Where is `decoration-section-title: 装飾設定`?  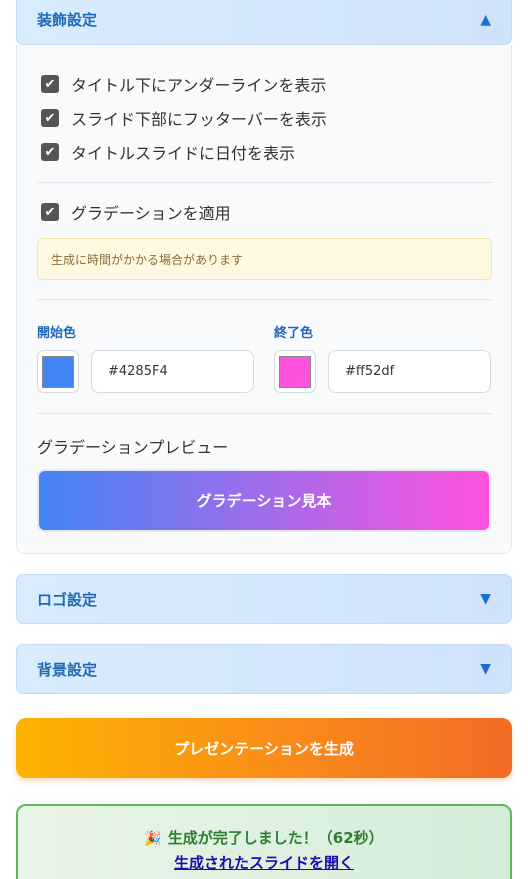 decoration-section-title: 装飾設定 is located at coordinates (67, 20).